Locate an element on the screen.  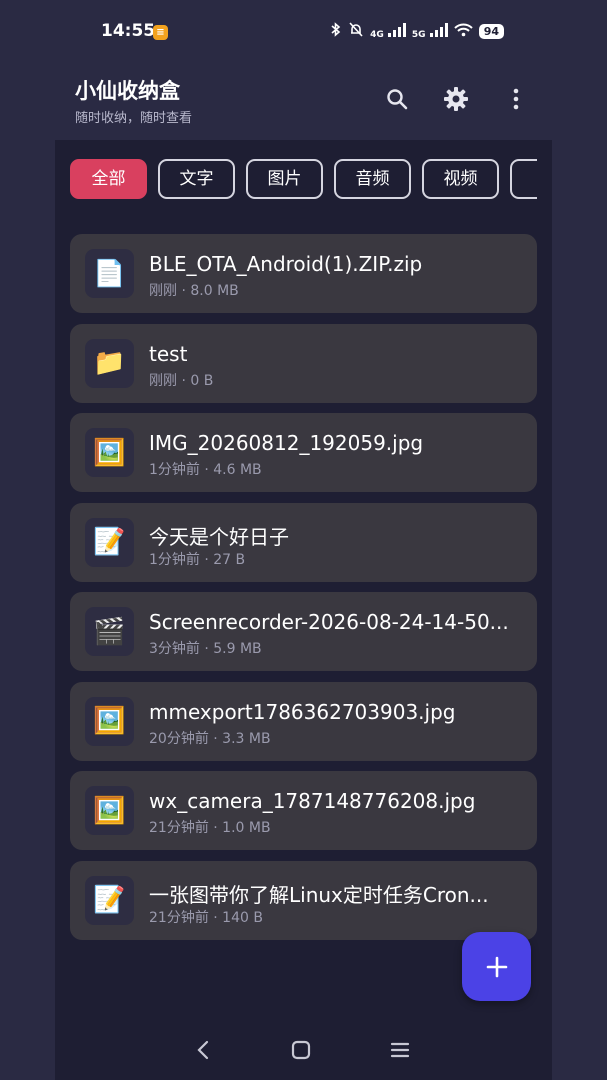
bluetooth-icon is located at coordinates (336, 31).